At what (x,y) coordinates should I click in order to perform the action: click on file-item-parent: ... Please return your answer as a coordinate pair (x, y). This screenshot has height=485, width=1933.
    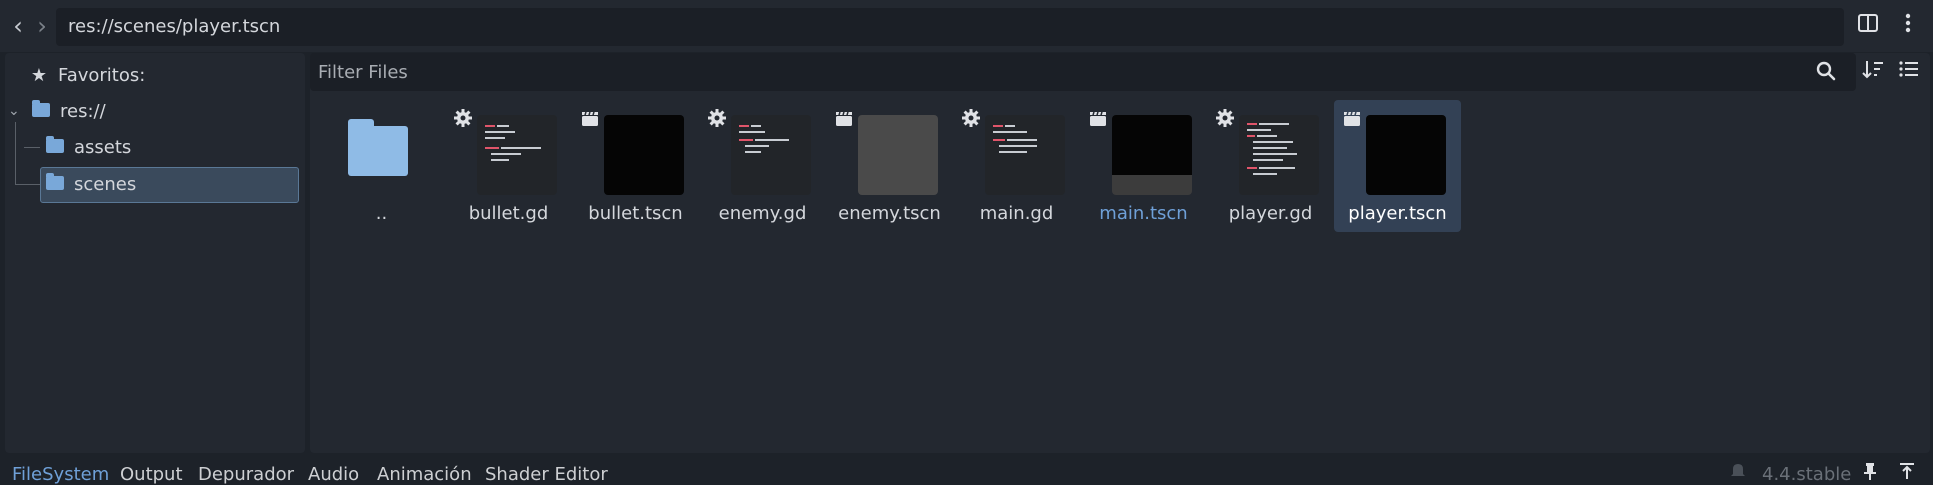
    Looking at the image, I should click on (381, 166).